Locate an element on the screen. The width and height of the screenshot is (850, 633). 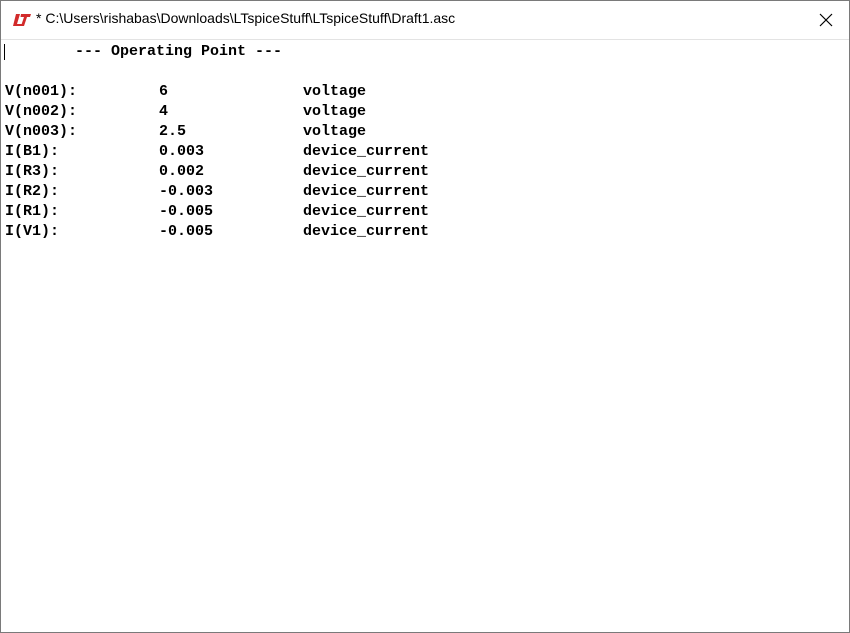
device-value: 0.003 is located at coordinates (182, 151).